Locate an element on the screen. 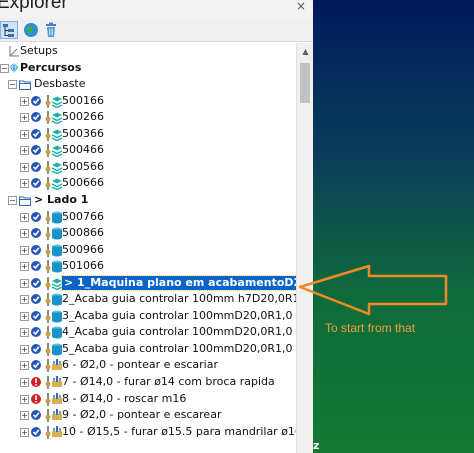 This screenshot has width=474, height=453. tree-item-toolpath: +500566 is located at coordinates (148, 167).